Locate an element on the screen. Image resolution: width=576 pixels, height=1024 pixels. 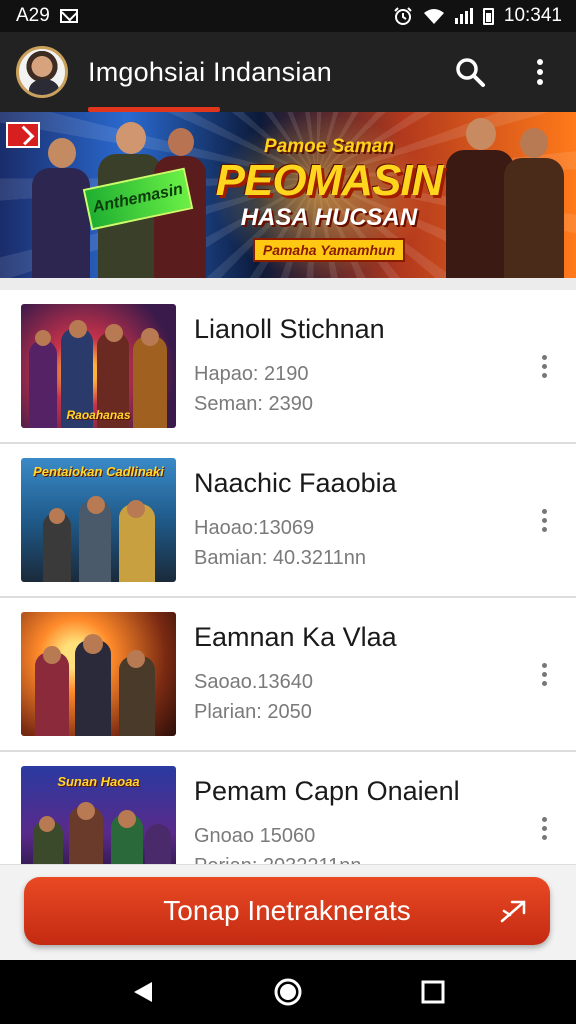
item-meta-2: Seman: 2390 is located at coordinates (253, 403).